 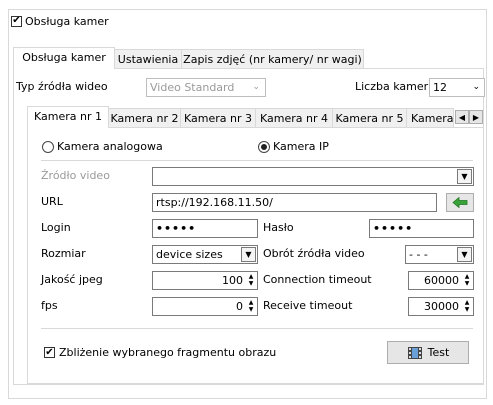 I want to click on camera-handling-checkbox: ✔ Obsługa kamer, so click(x=62, y=21).